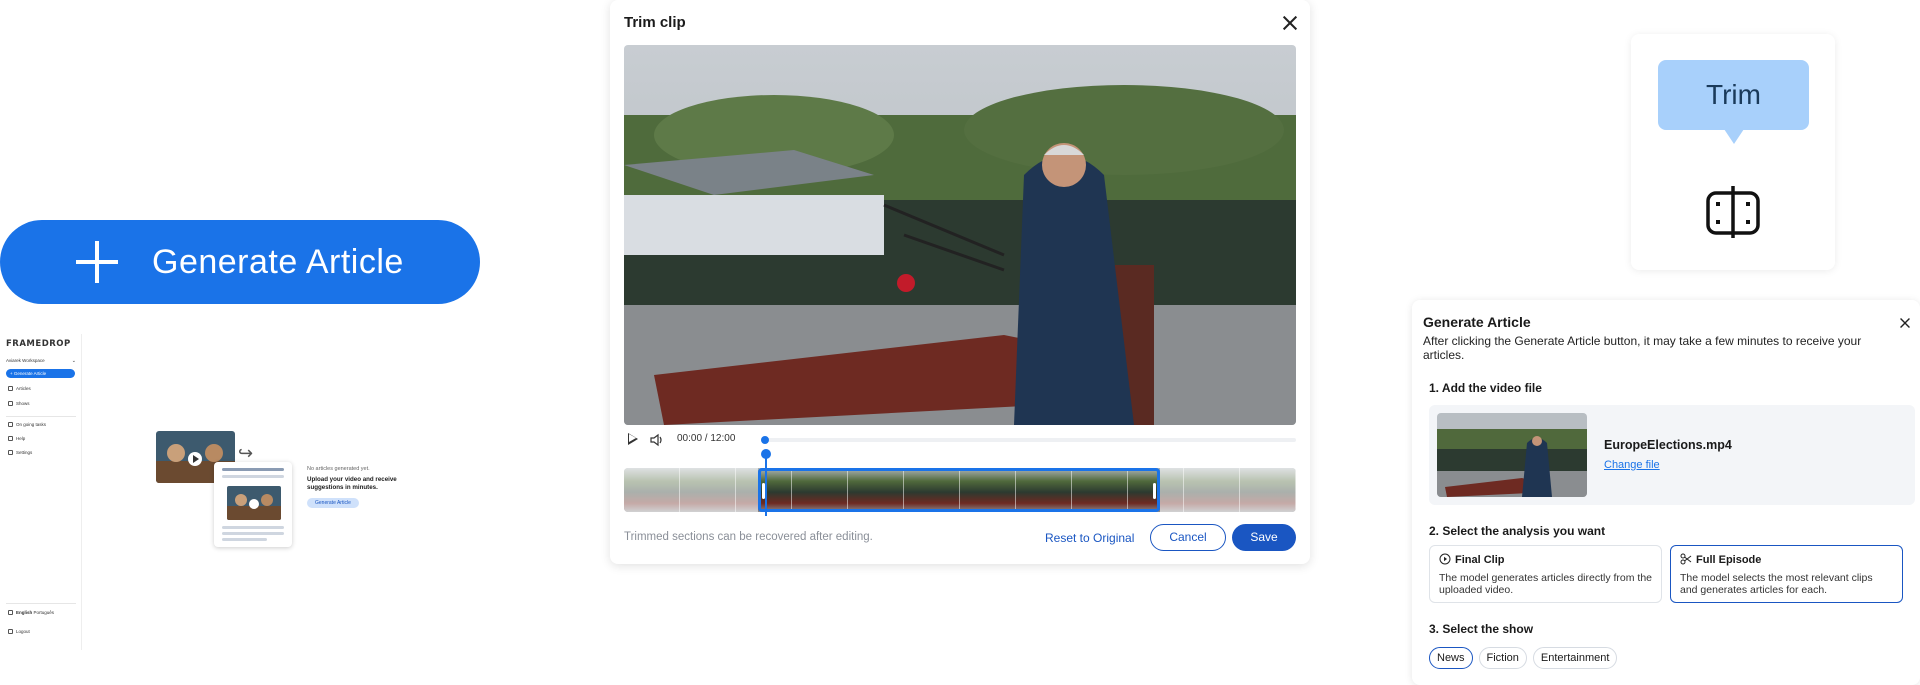 The width and height of the screenshot is (1920, 685). What do you see at coordinates (1632, 465) in the screenshot?
I see `change-file-link: Change file` at bounding box center [1632, 465].